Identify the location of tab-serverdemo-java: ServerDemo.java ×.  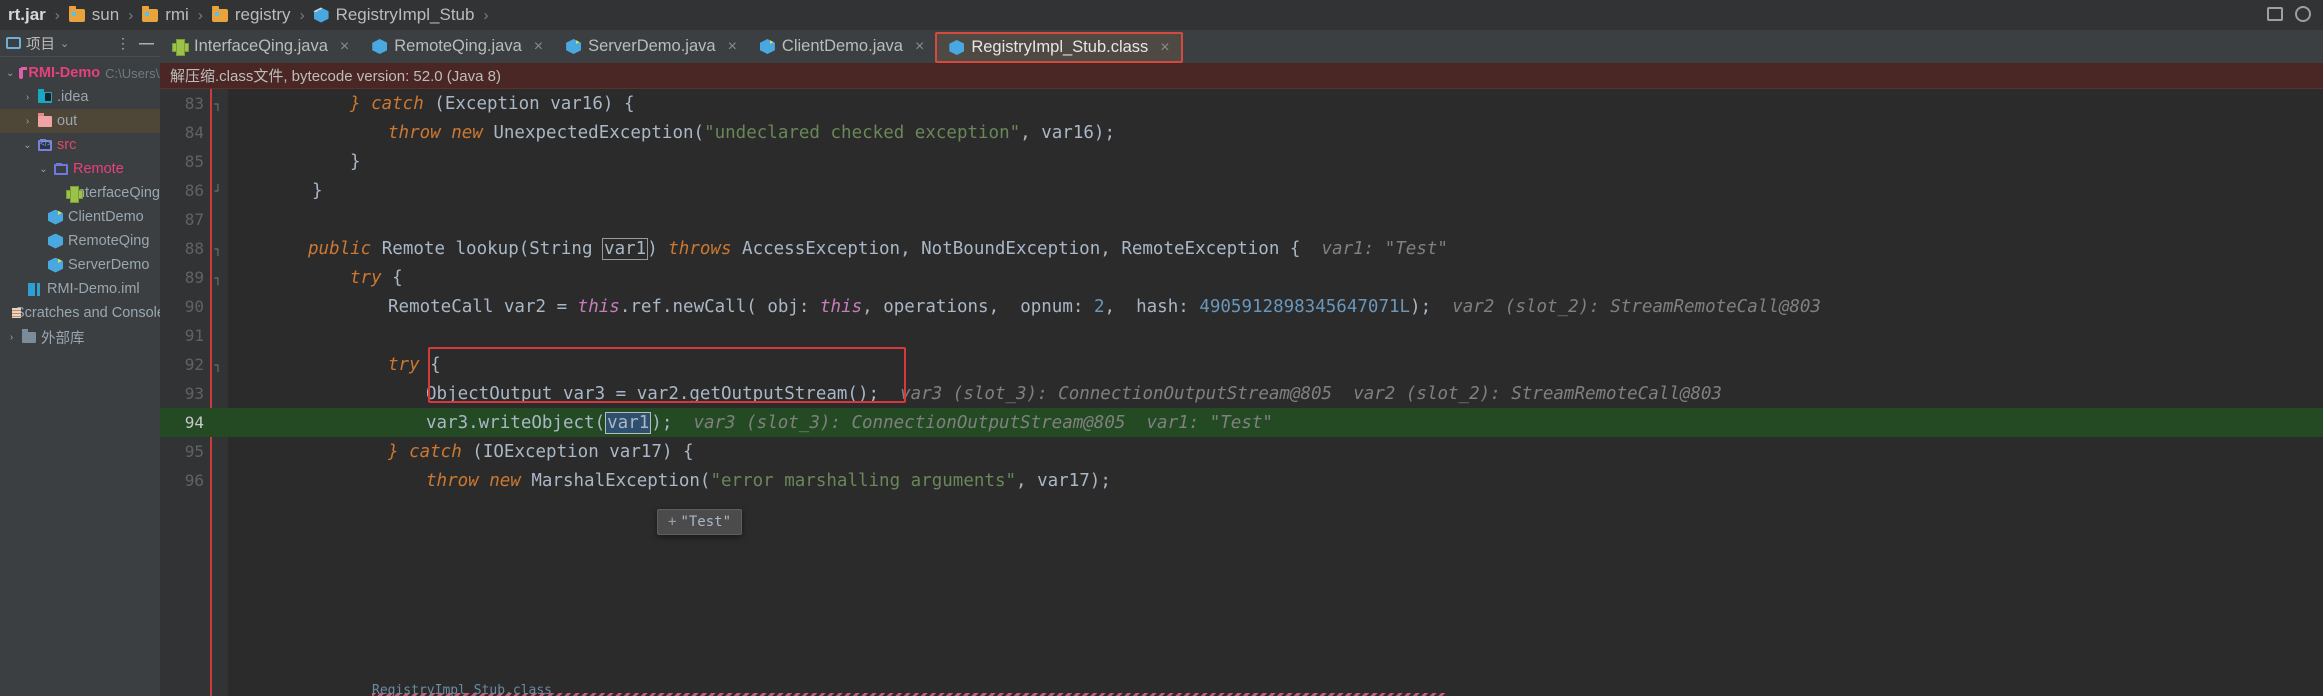
(651, 46).